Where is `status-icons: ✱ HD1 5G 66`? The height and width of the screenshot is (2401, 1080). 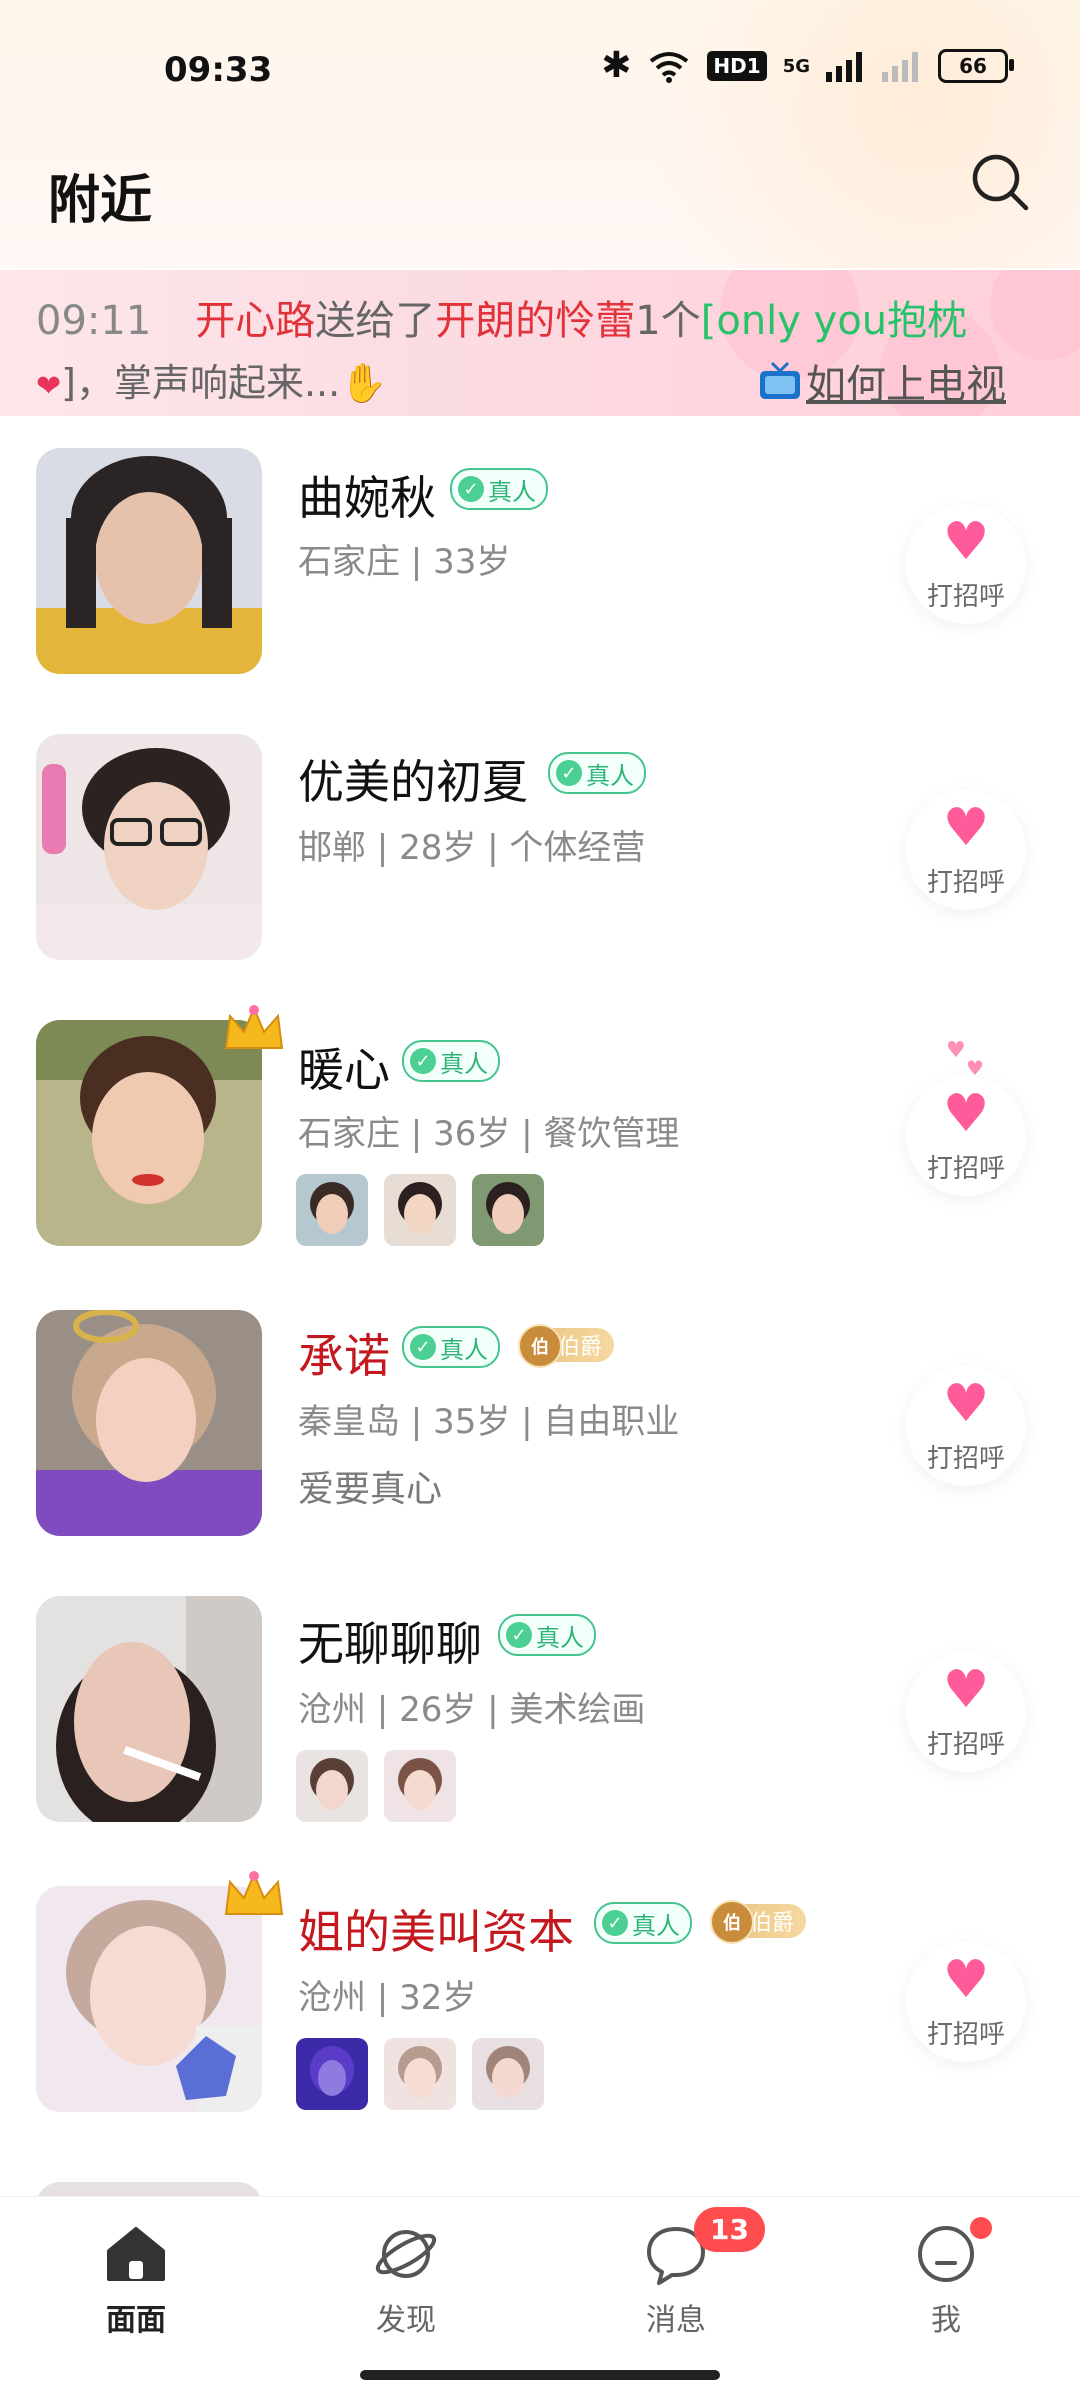 status-icons: ✱ HD1 5G 66 is located at coordinates (807, 66).